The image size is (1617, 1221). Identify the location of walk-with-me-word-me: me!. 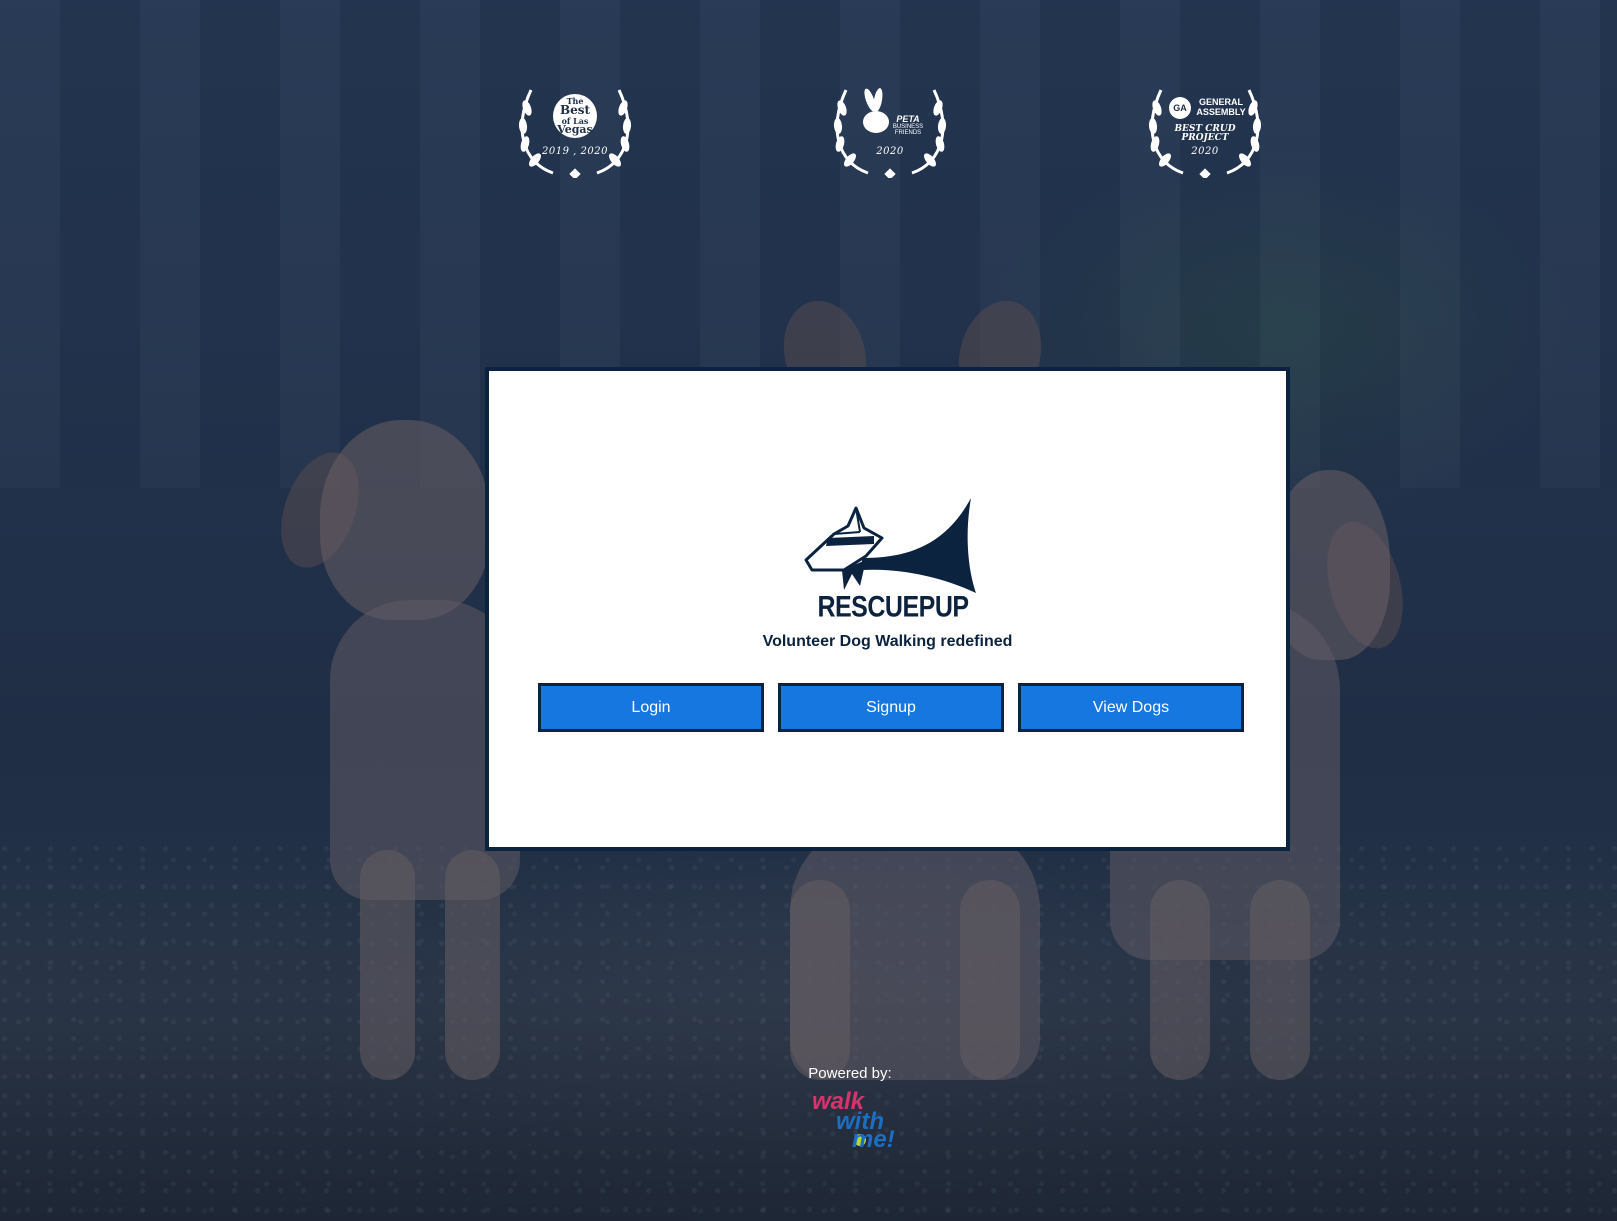
(873, 1139).